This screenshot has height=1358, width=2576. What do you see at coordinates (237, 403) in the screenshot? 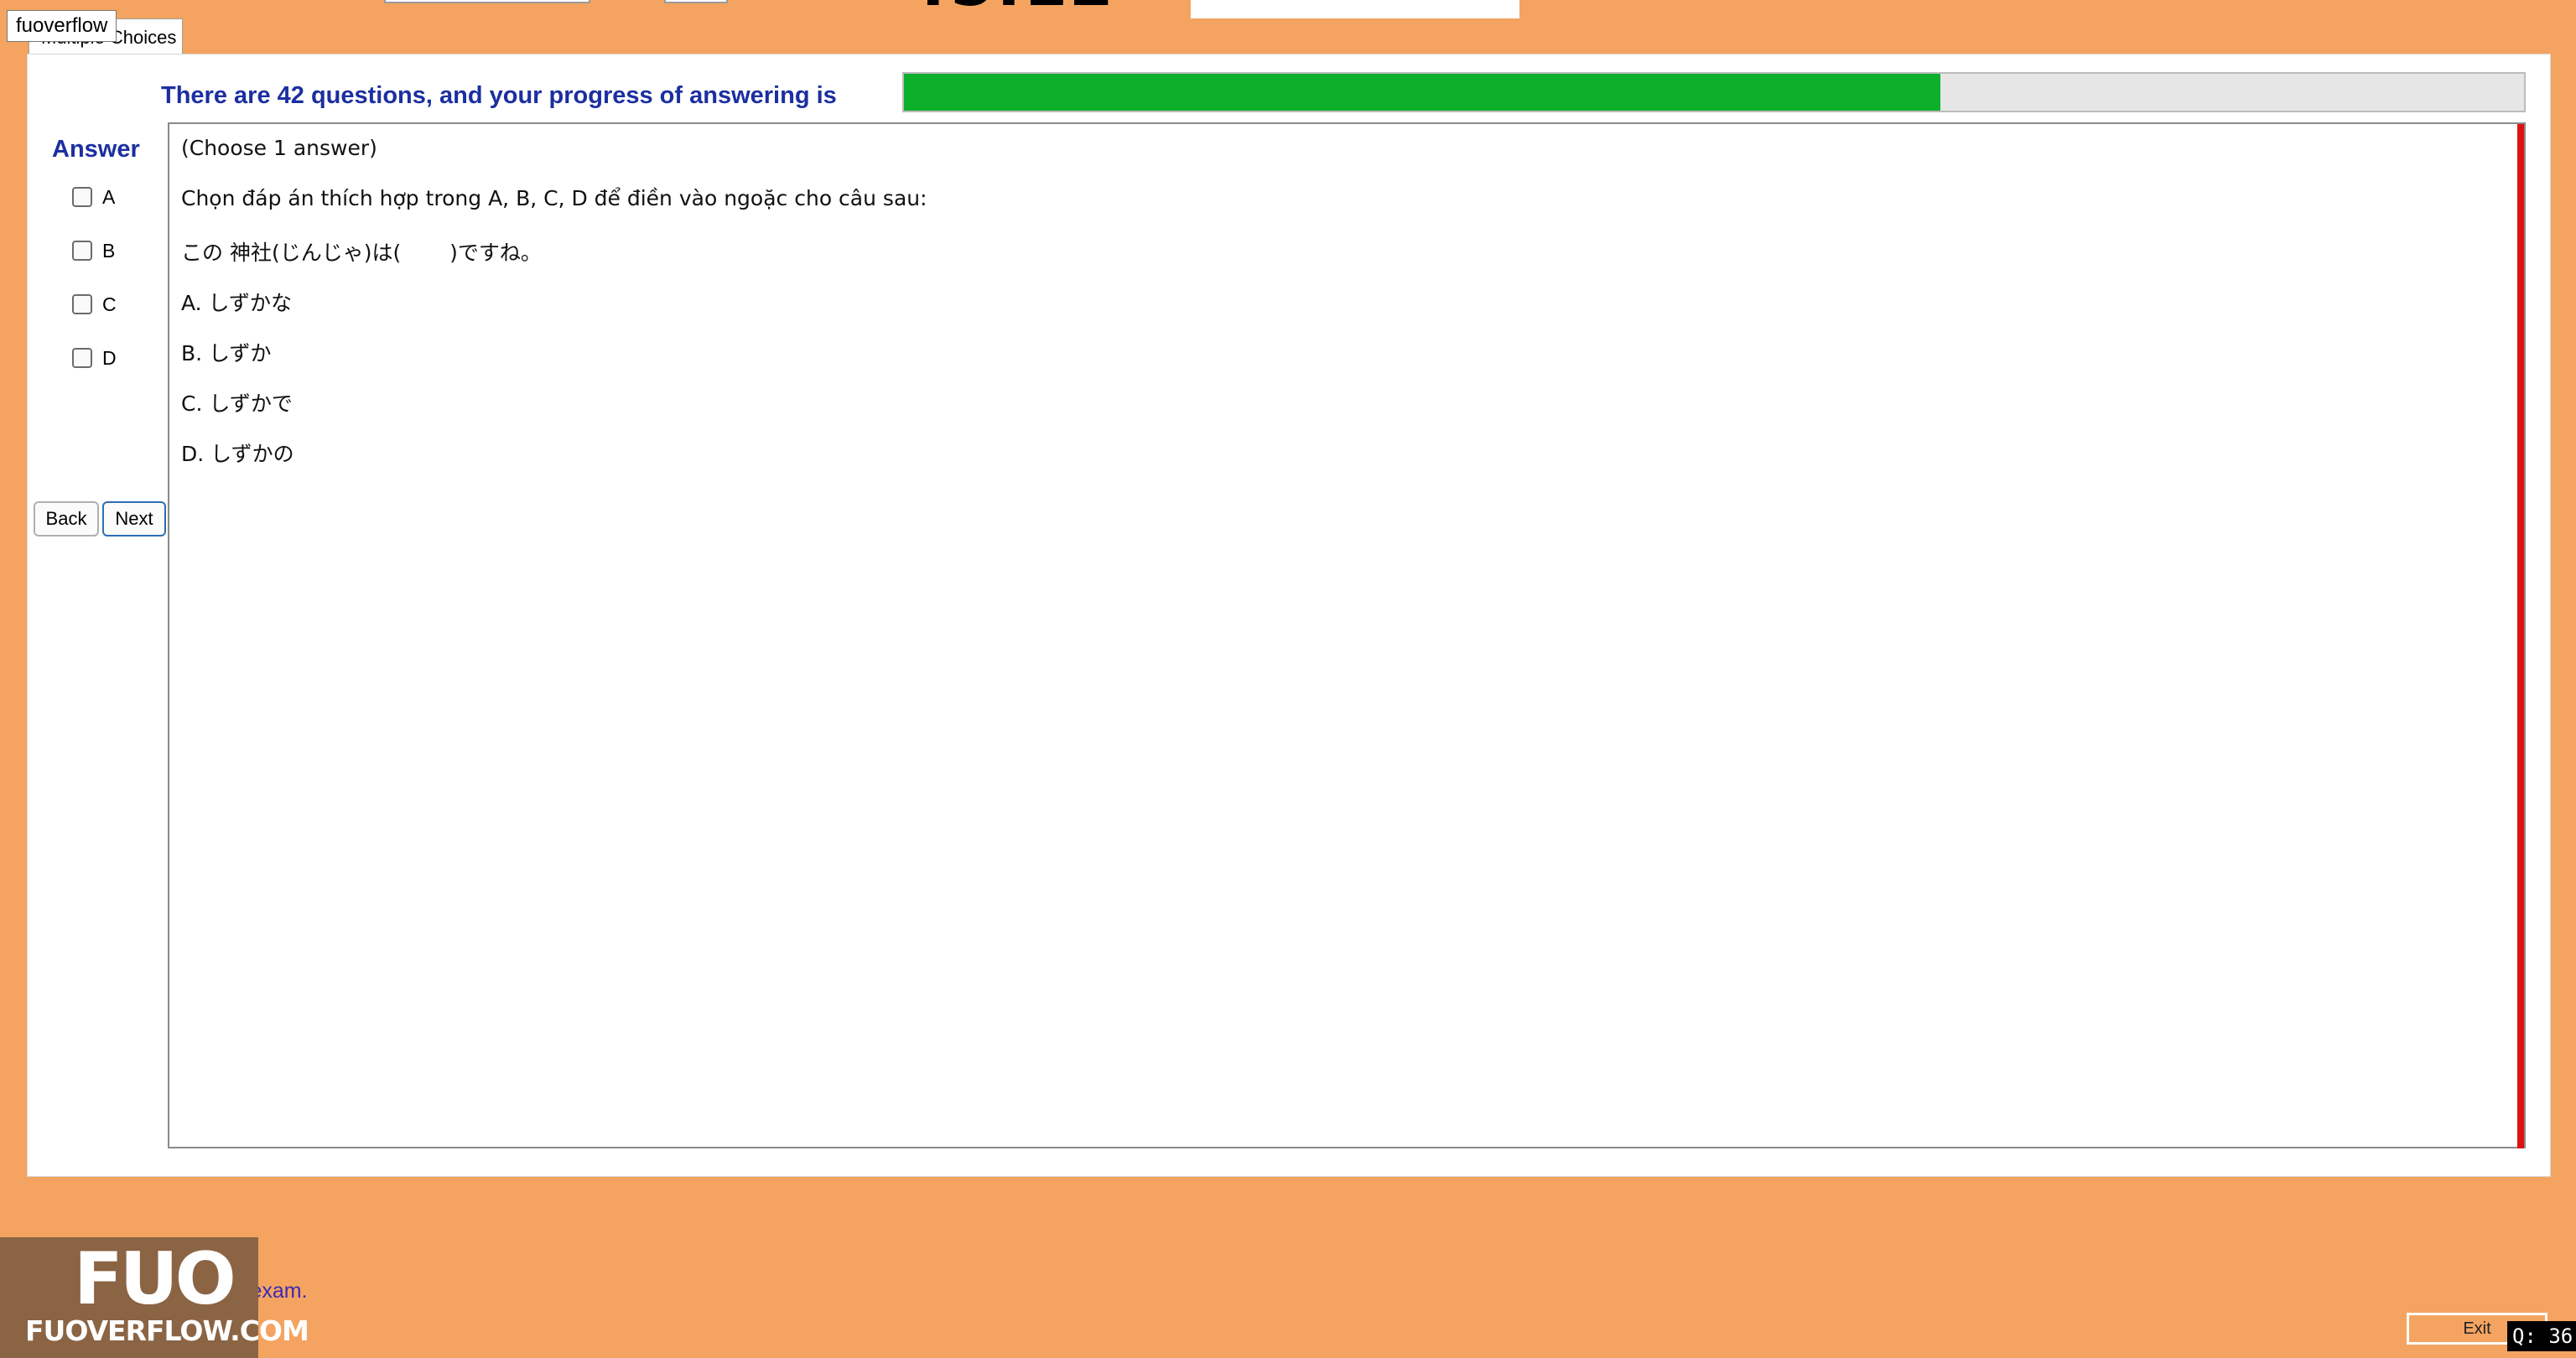
I see `question-choice-c: C. しずかで` at bounding box center [237, 403].